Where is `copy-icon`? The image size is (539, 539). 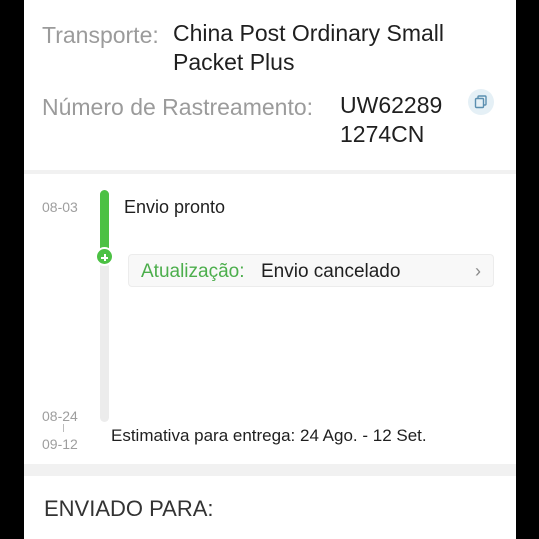 copy-icon is located at coordinates (480, 102).